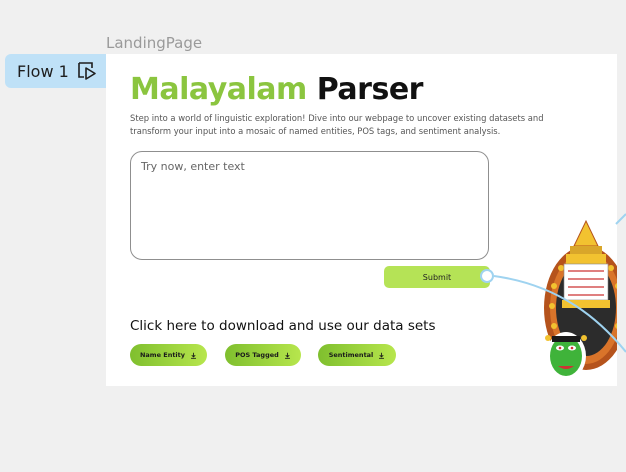  Describe the element at coordinates (580, 299) in the screenshot. I see `kathakali-illustration` at that location.